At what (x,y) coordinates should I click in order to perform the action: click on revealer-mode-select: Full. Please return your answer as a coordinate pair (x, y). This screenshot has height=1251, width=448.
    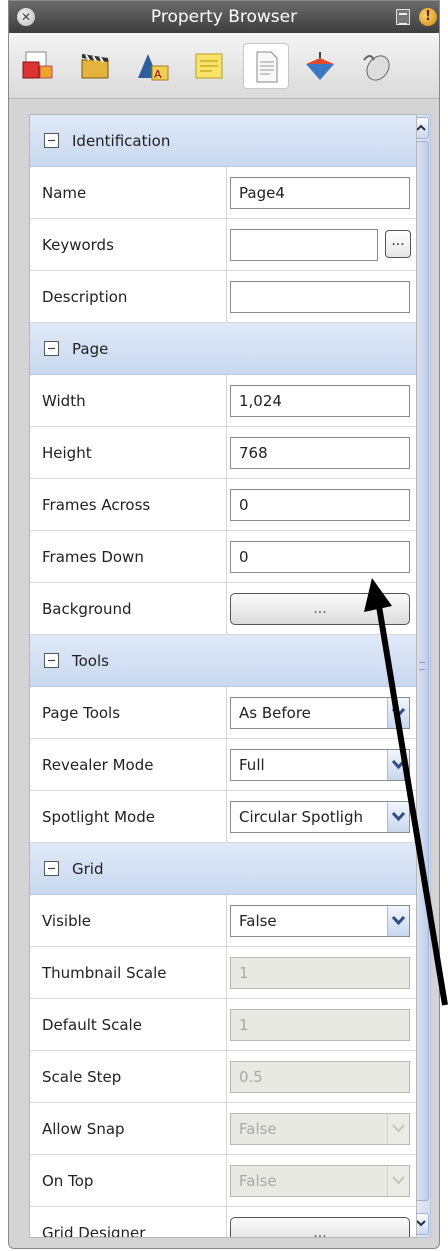
    Looking at the image, I should click on (320, 765).